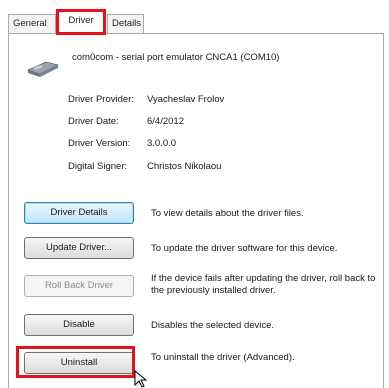 The width and height of the screenshot is (389, 388). What do you see at coordinates (99, 143) in the screenshot?
I see `driver-version-label: Driver Version:` at bounding box center [99, 143].